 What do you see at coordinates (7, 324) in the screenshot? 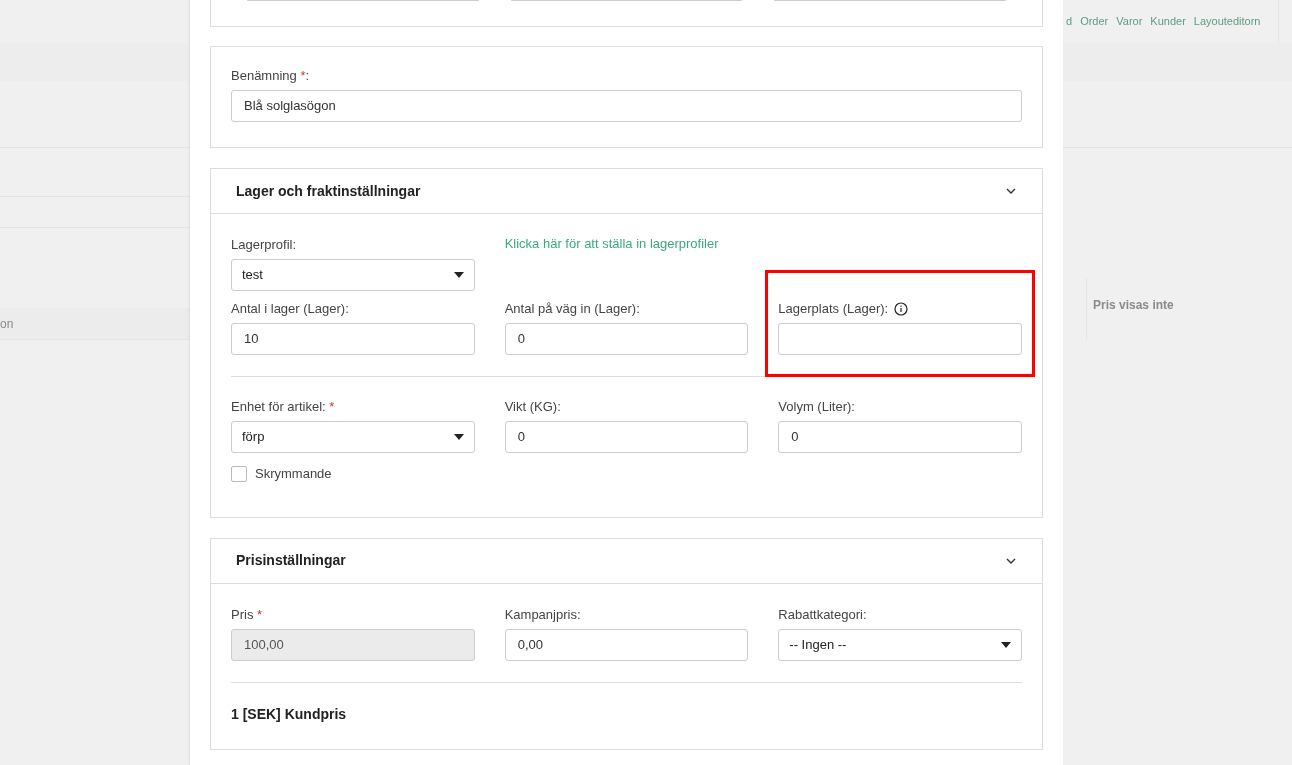
I see `background-text: on` at bounding box center [7, 324].